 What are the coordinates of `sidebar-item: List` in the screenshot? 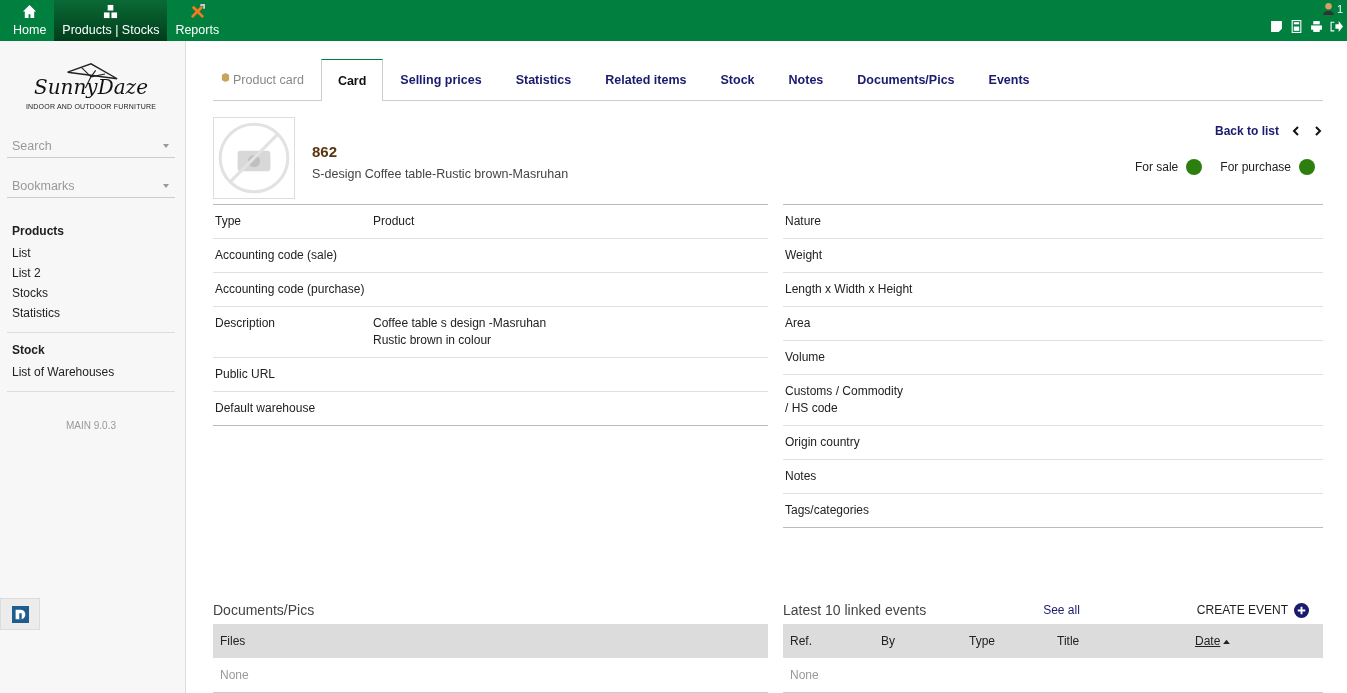 It's located at (91, 253).